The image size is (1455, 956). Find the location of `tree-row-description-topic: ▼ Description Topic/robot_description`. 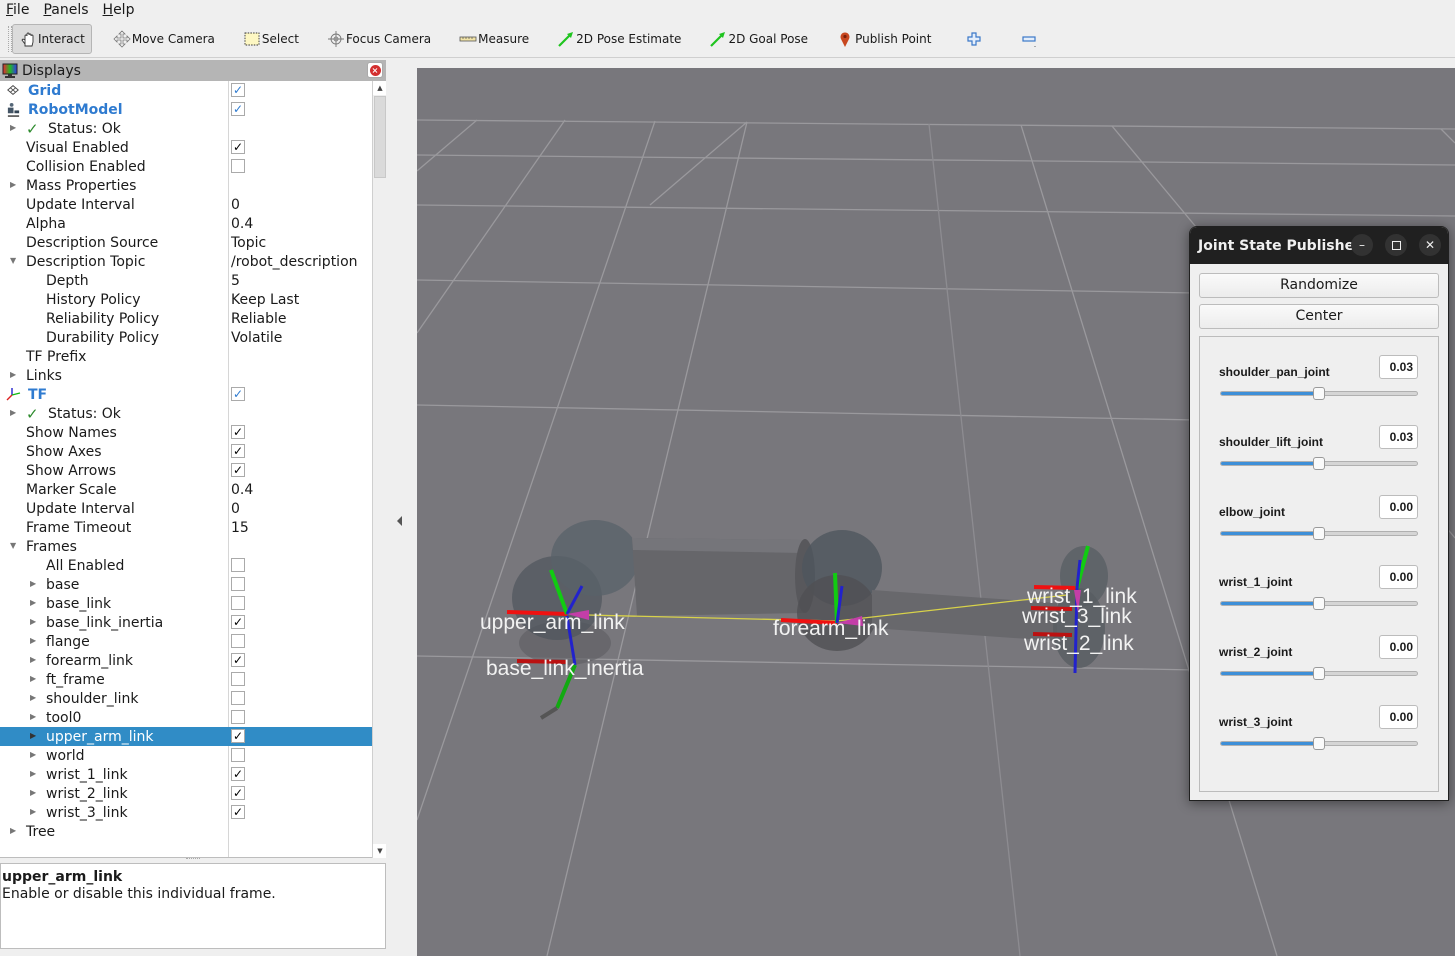

tree-row-description-topic: ▼ Description Topic/robot_description is located at coordinates (186, 261).